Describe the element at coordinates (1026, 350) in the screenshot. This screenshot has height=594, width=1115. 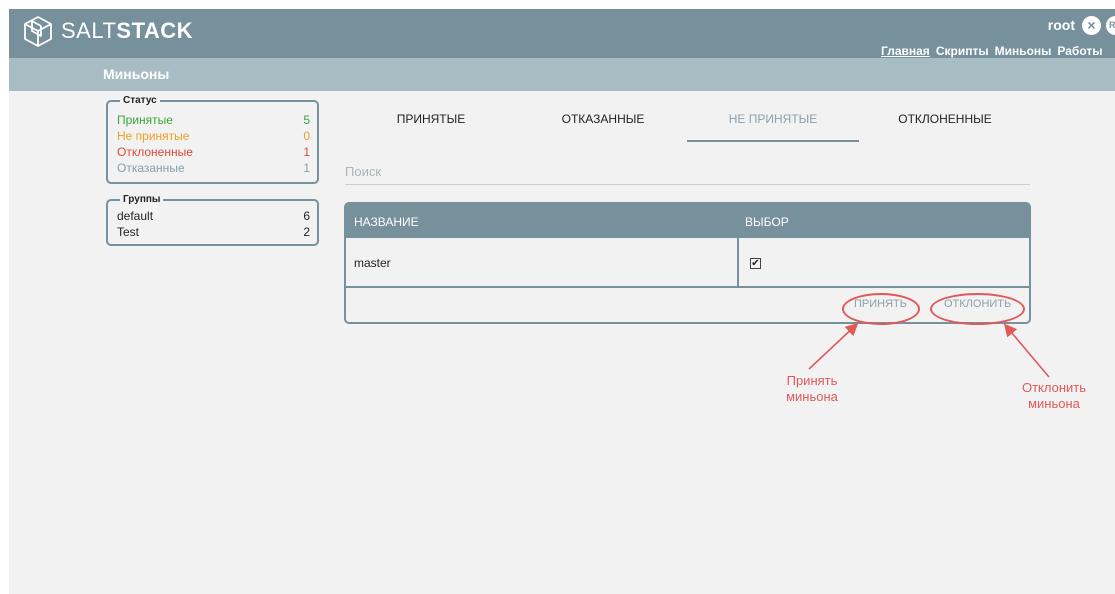
I see `reject-arrow` at that location.